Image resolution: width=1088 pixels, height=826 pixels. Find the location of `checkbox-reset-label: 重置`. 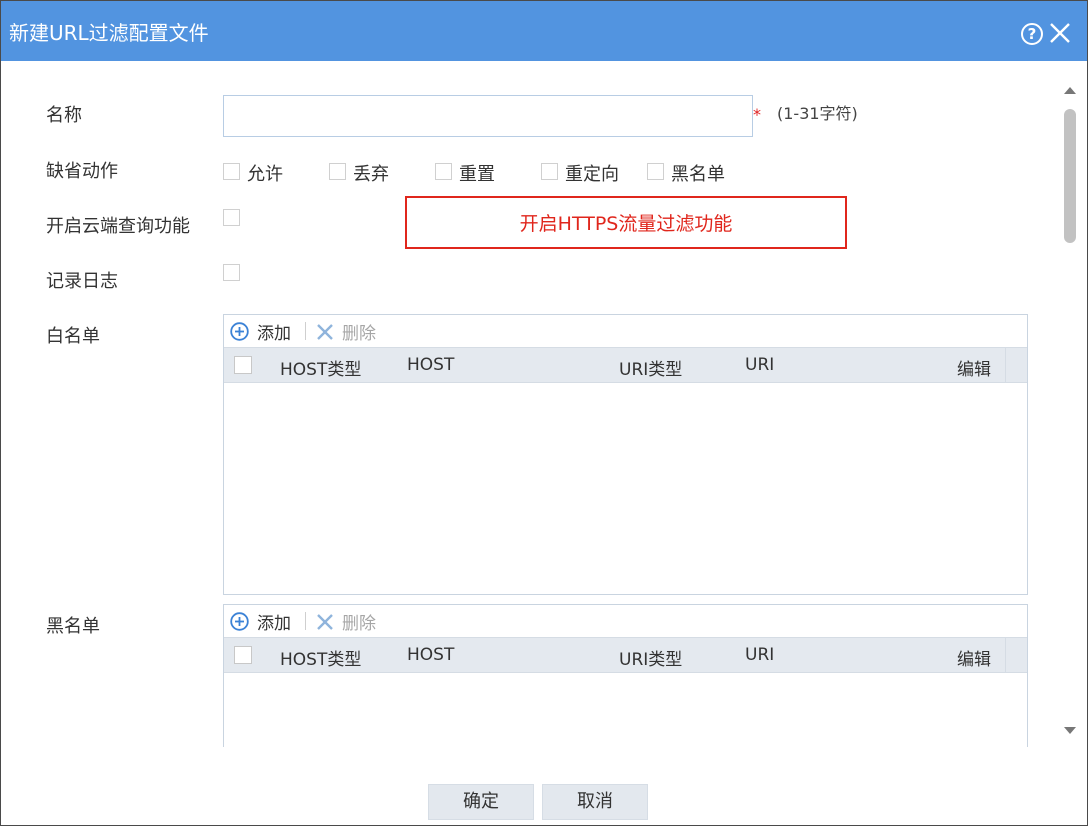

checkbox-reset-label: 重置 is located at coordinates (477, 174).